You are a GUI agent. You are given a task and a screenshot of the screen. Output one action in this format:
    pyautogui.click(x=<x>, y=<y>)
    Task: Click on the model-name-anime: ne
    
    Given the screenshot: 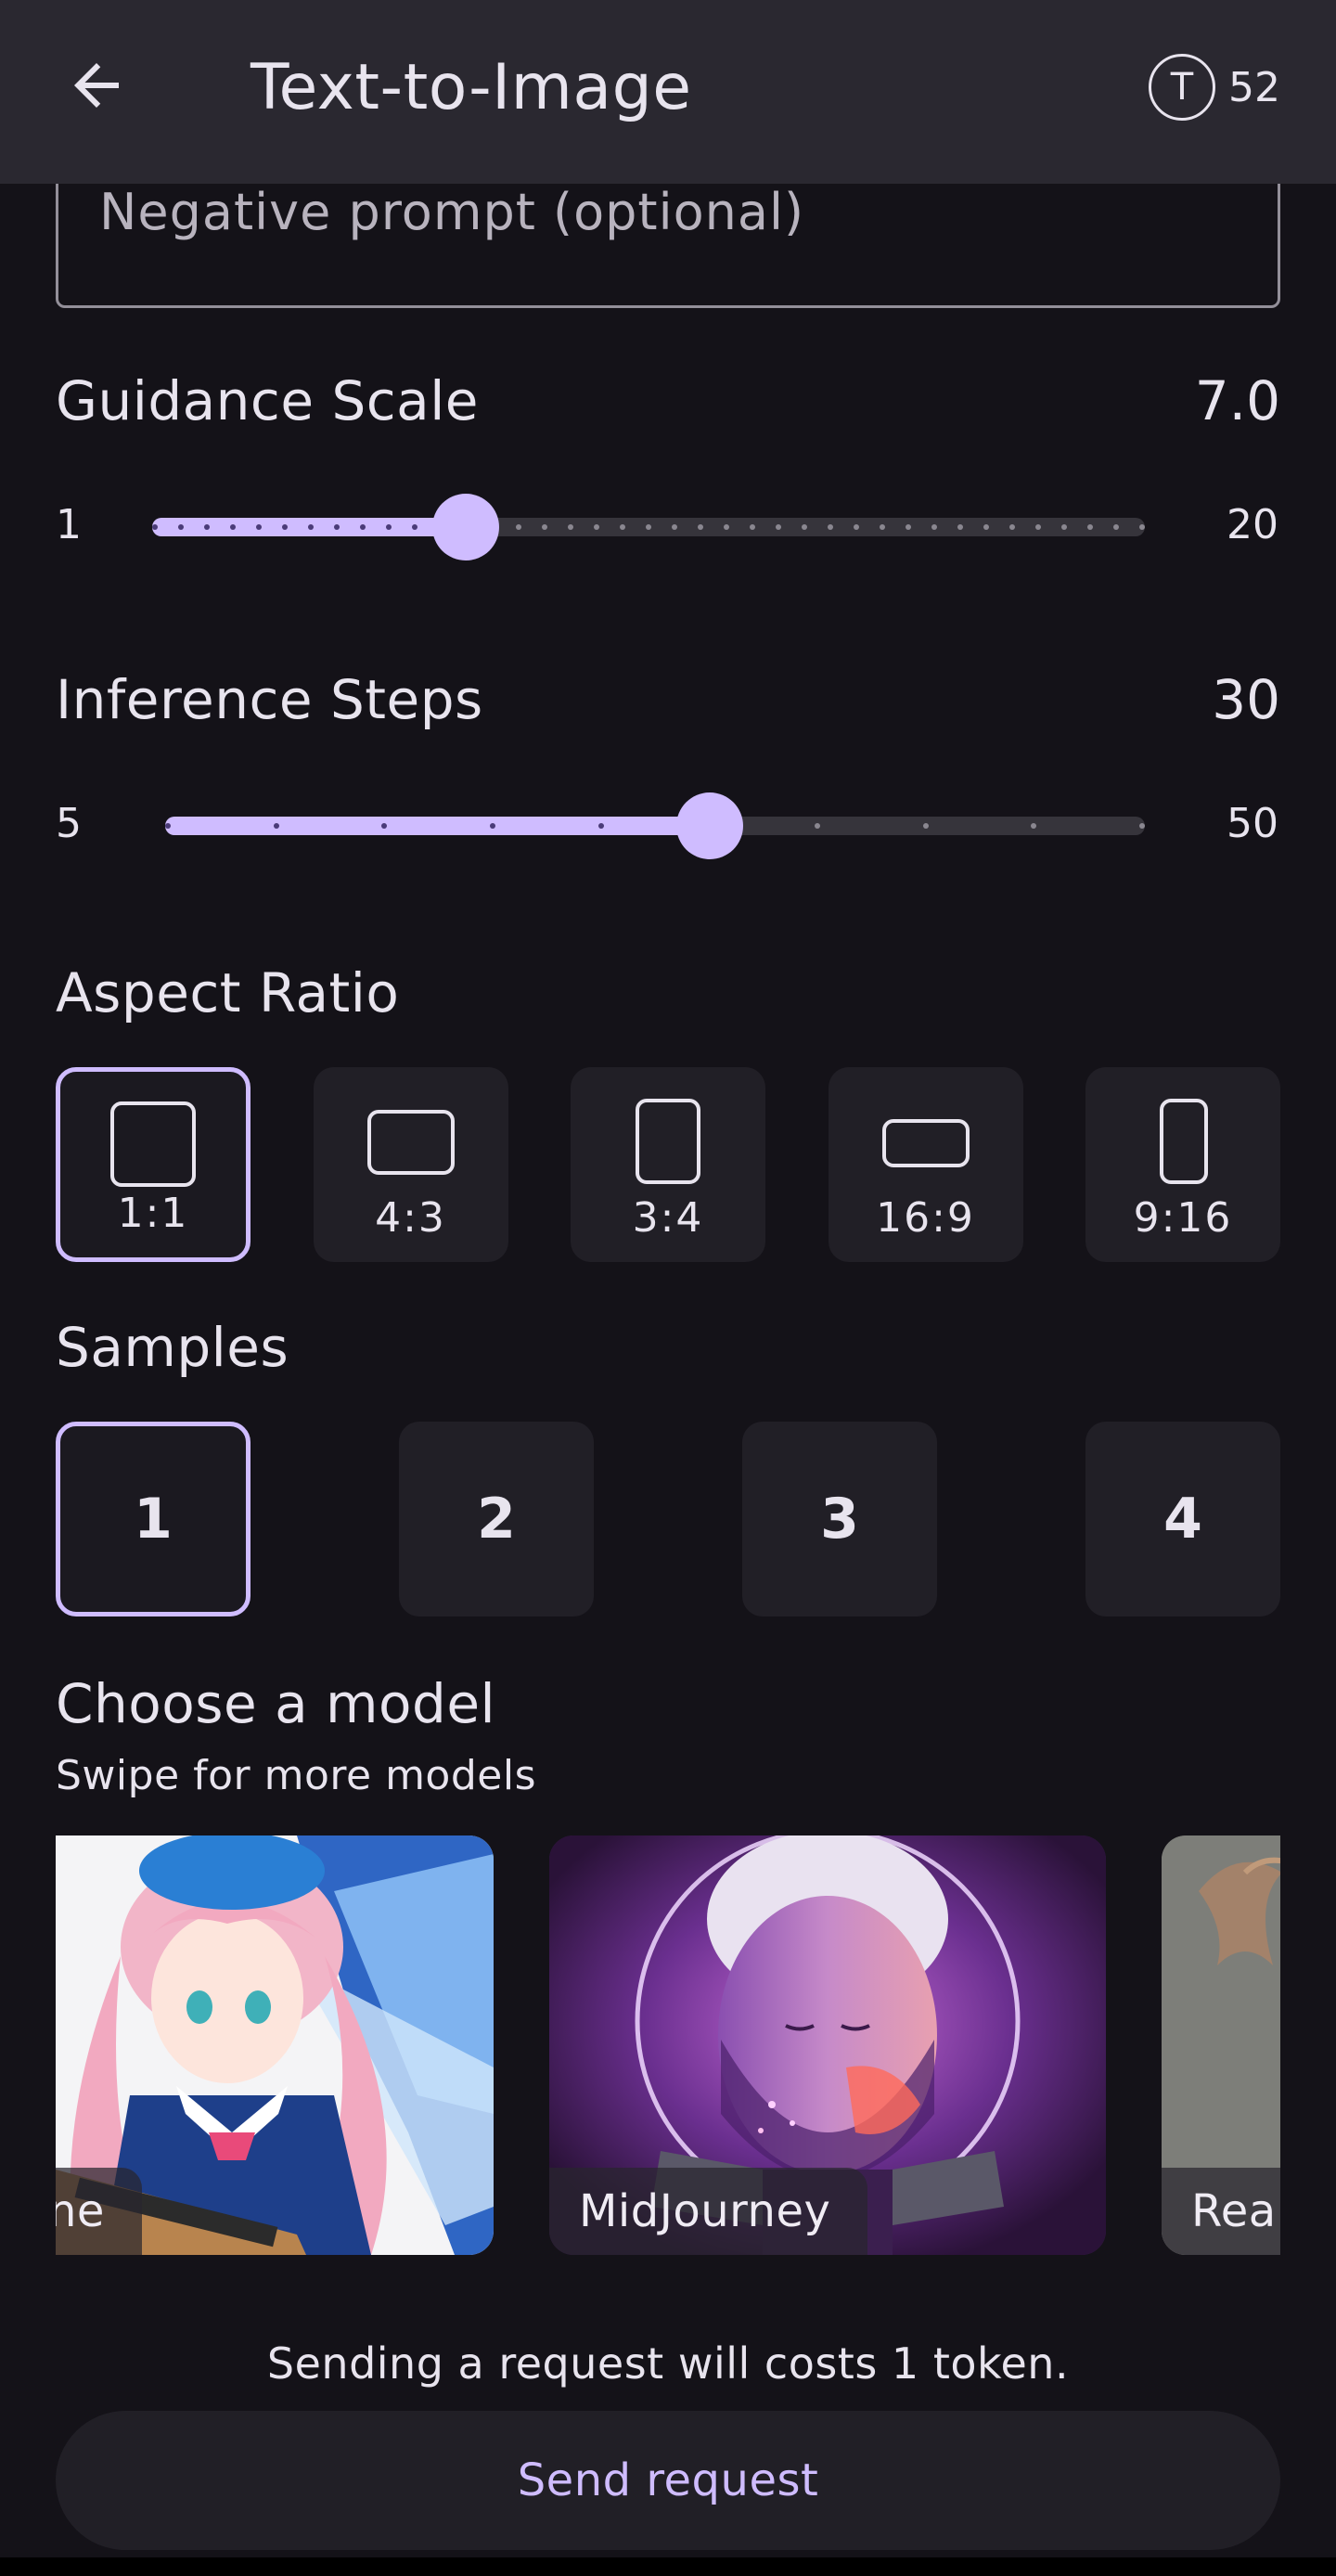 What is the action you would take?
    pyautogui.click(x=99, y=2211)
    